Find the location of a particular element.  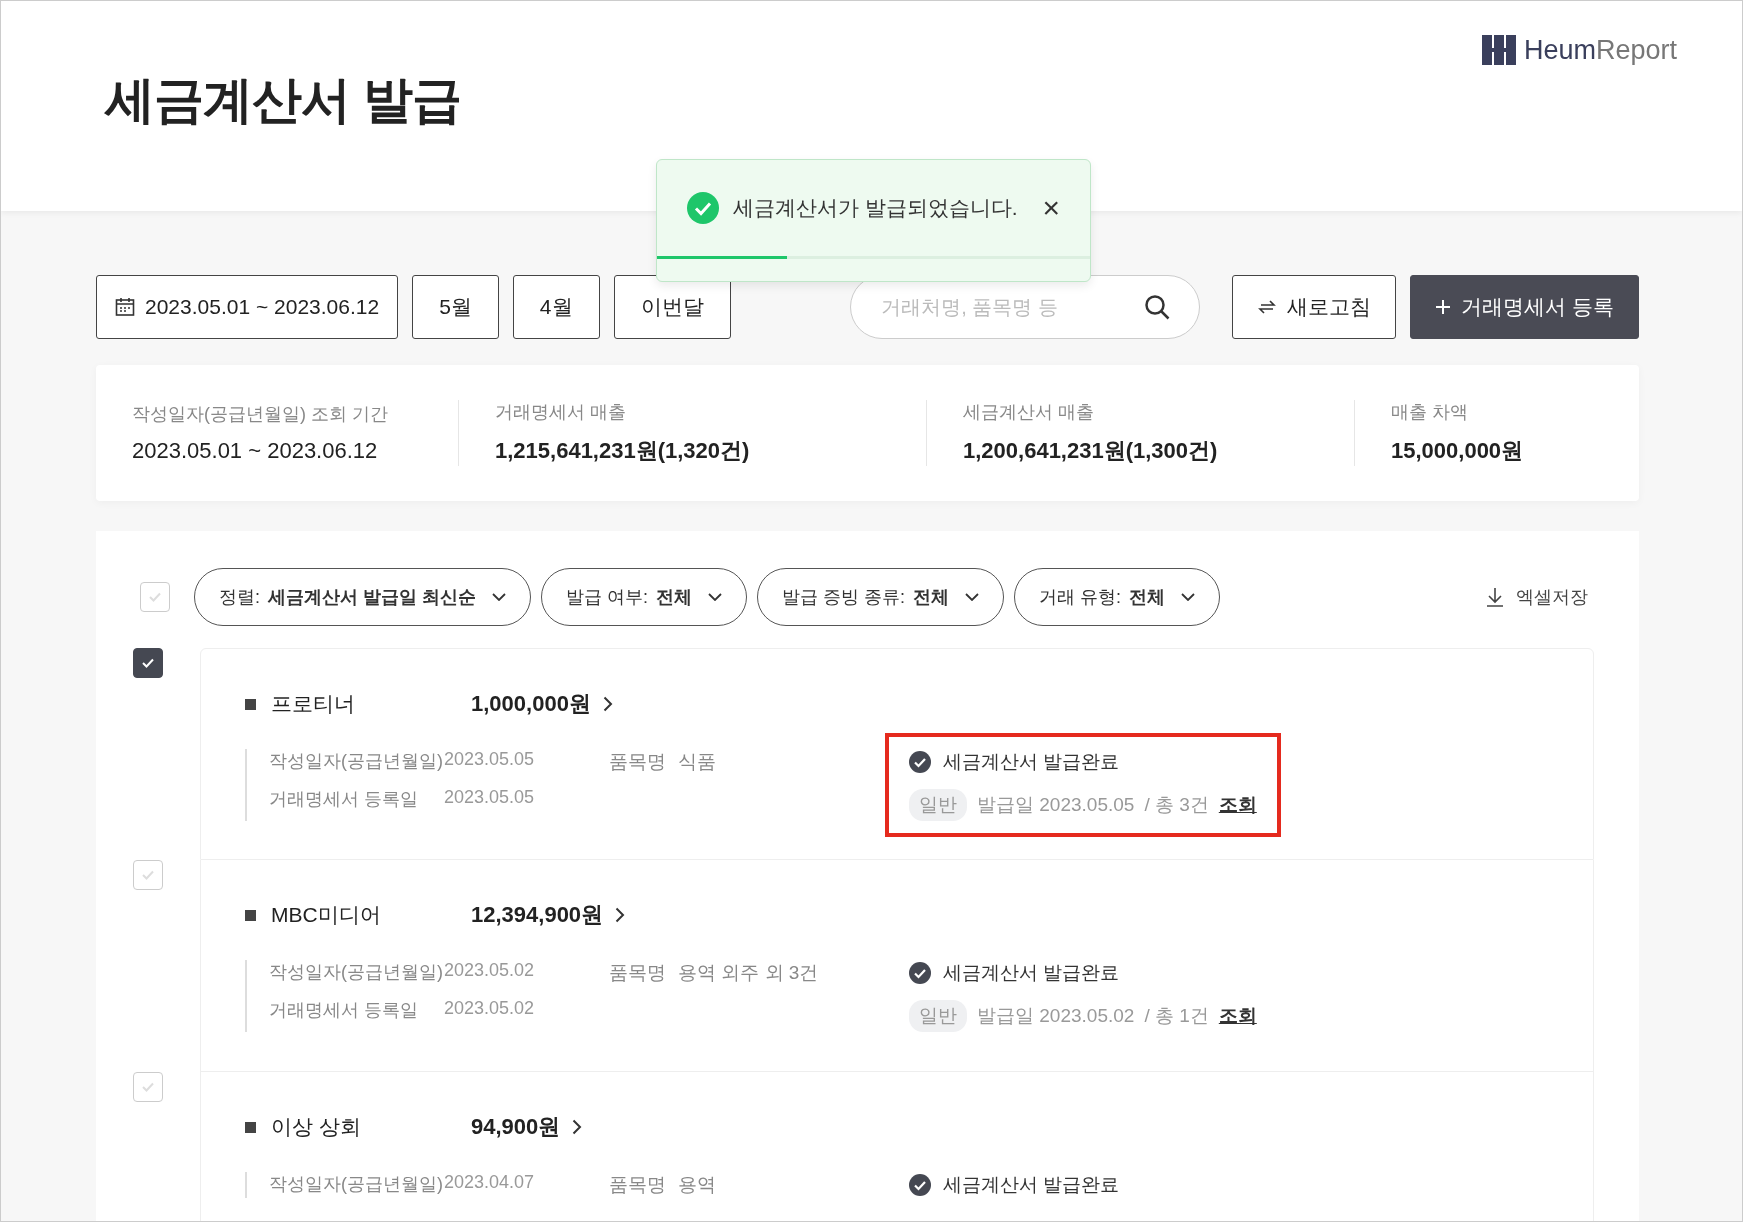

search-field: 거래처명, 품목명 등 is located at coordinates (1025, 307).